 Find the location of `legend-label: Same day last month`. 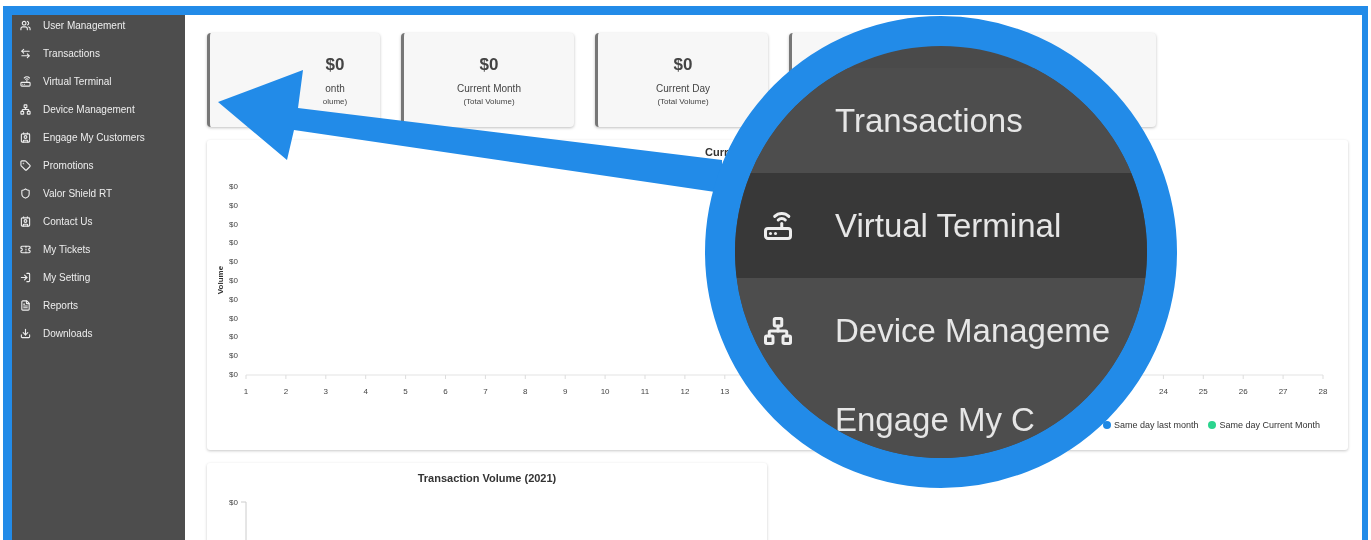

legend-label: Same day last month is located at coordinates (1156, 425).